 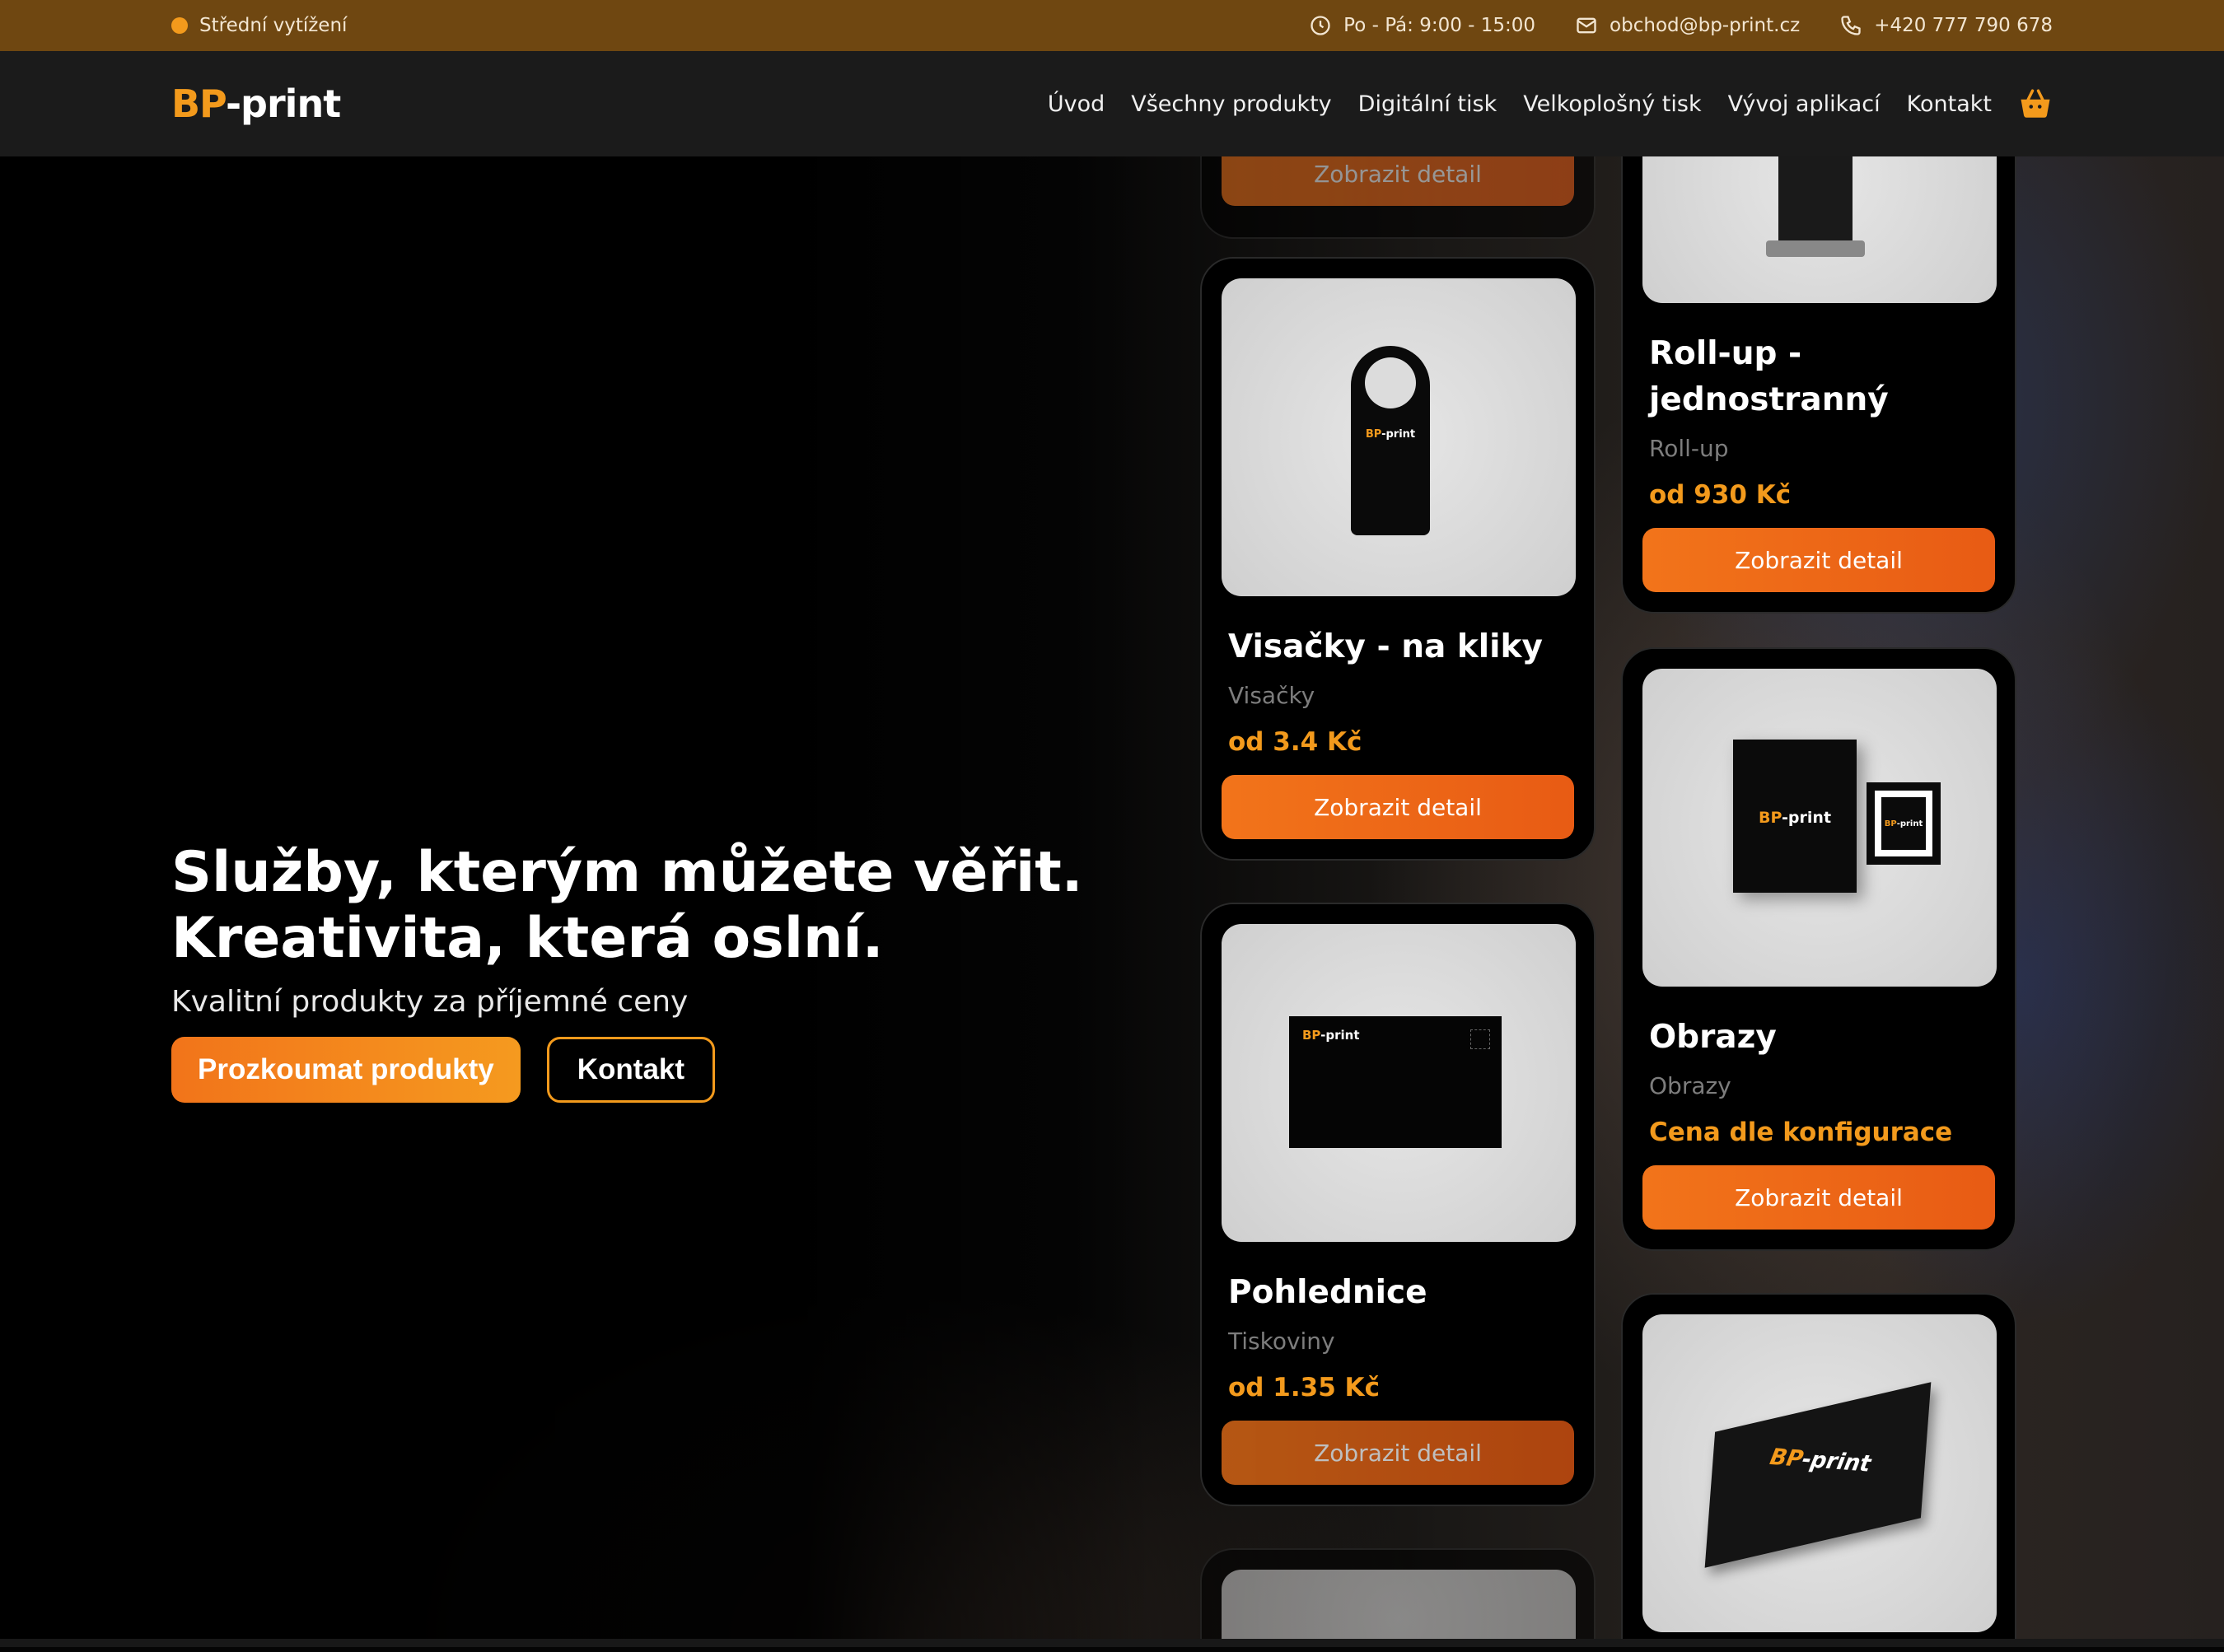 I want to click on email-link: obchod@bp-print.cz, so click(x=1687, y=25).